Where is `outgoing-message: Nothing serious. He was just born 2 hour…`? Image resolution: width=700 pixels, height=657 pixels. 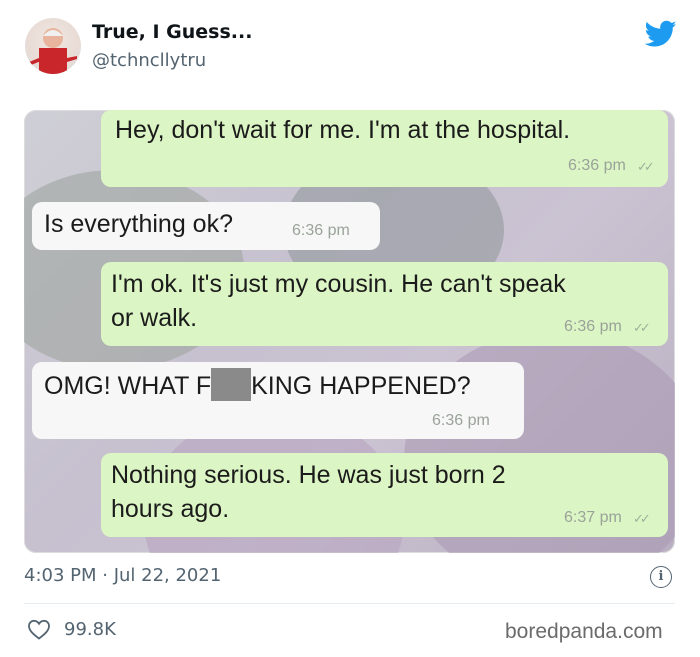
outgoing-message: Nothing serious. He was just born 2 hour… is located at coordinates (384, 495).